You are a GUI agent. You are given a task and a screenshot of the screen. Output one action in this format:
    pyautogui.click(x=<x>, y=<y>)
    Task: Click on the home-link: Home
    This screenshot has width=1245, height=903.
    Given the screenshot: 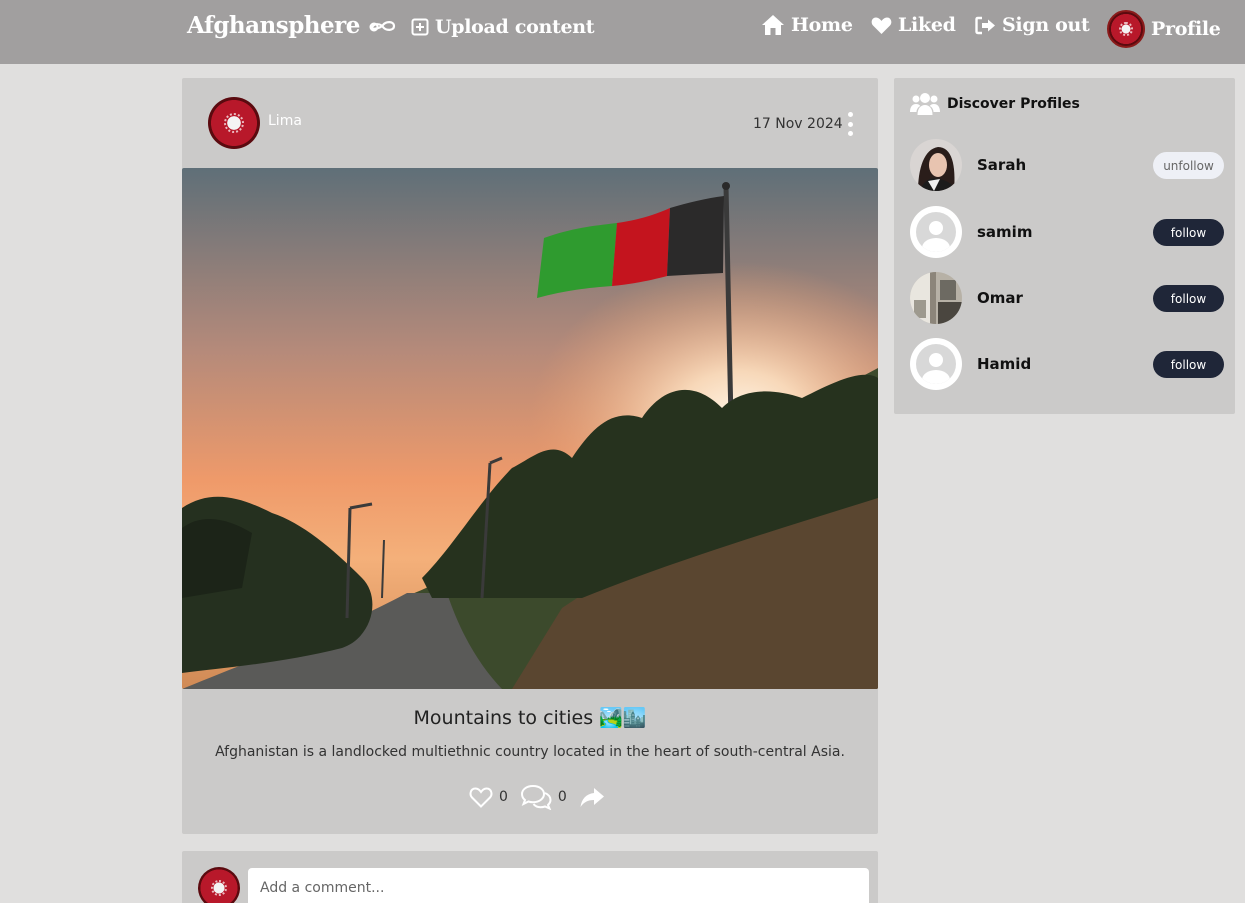 What is the action you would take?
    pyautogui.click(x=807, y=25)
    